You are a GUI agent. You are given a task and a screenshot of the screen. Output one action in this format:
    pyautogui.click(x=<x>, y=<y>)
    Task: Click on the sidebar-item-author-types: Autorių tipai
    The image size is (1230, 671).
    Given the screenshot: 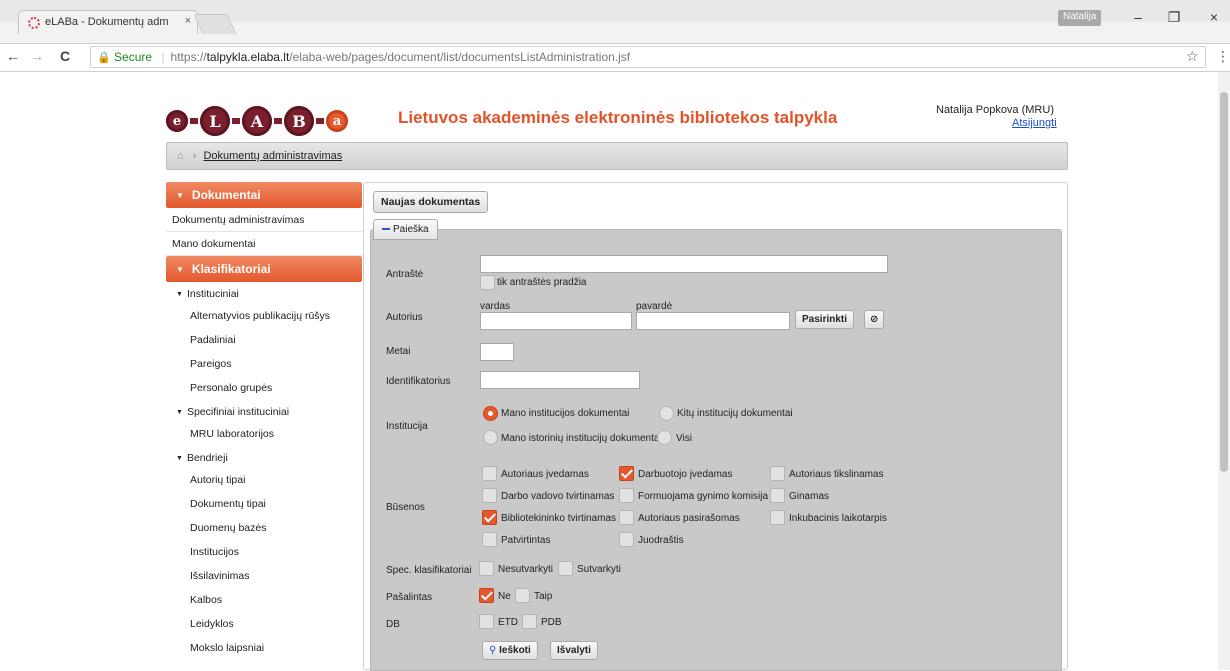 What is the action you would take?
    pyautogui.click(x=264, y=480)
    